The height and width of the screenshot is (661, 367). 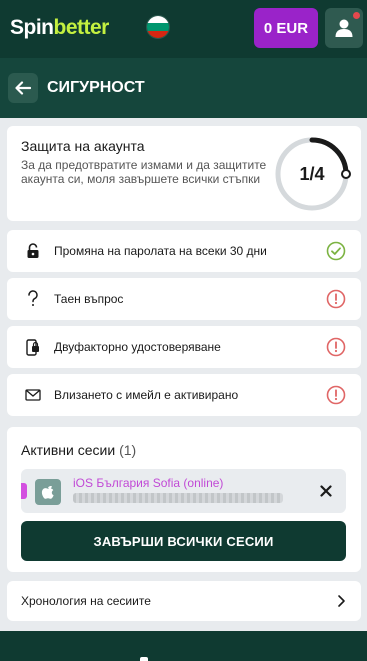 I want to click on step-label: Влизането с имейл е активирано, so click(x=146, y=395).